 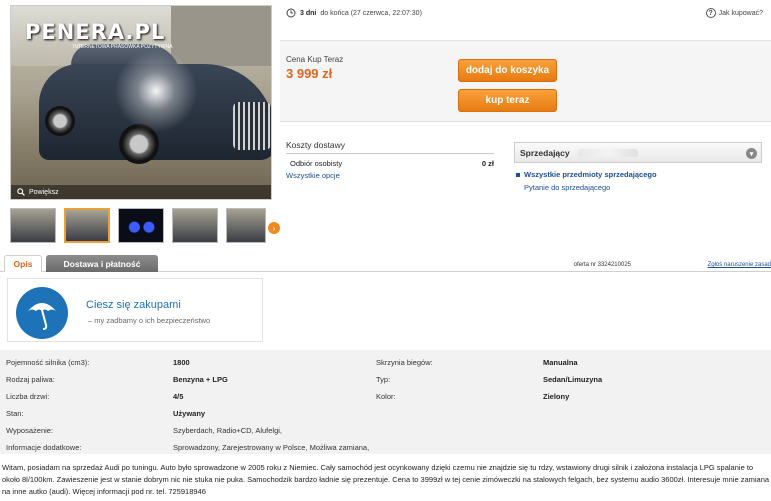 I want to click on tab-description: Opis, so click(x=23, y=263).